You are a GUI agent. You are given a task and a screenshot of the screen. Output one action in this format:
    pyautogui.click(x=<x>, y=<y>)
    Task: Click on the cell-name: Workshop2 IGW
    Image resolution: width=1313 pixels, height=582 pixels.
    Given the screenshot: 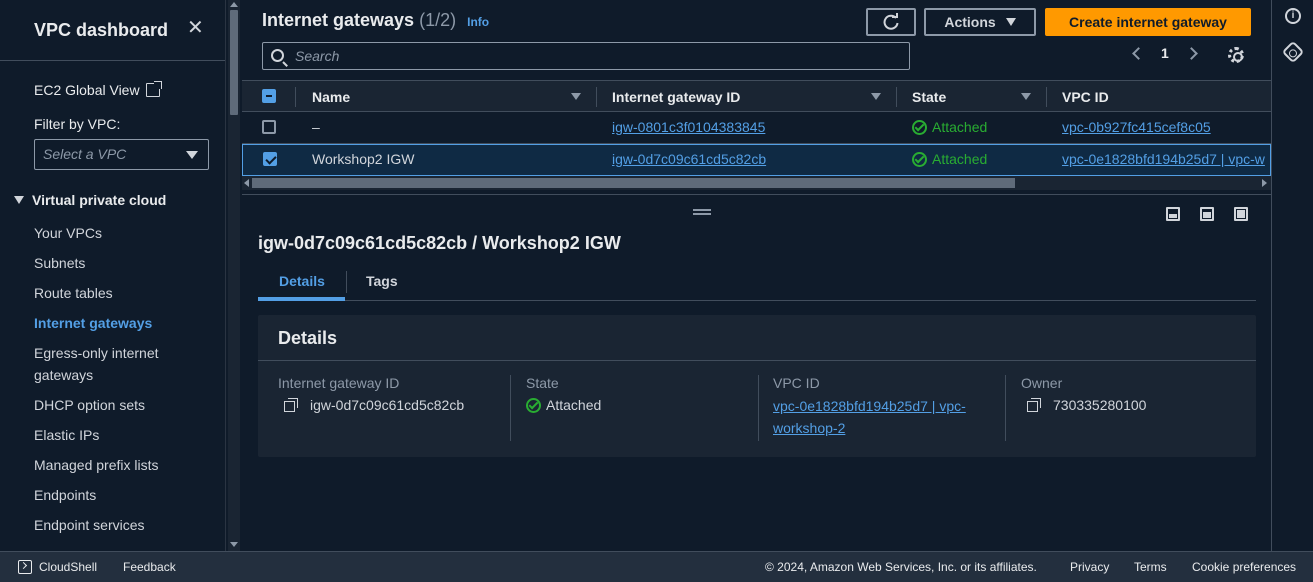 What is the action you would take?
    pyautogui.click(x=363, y=159)
    